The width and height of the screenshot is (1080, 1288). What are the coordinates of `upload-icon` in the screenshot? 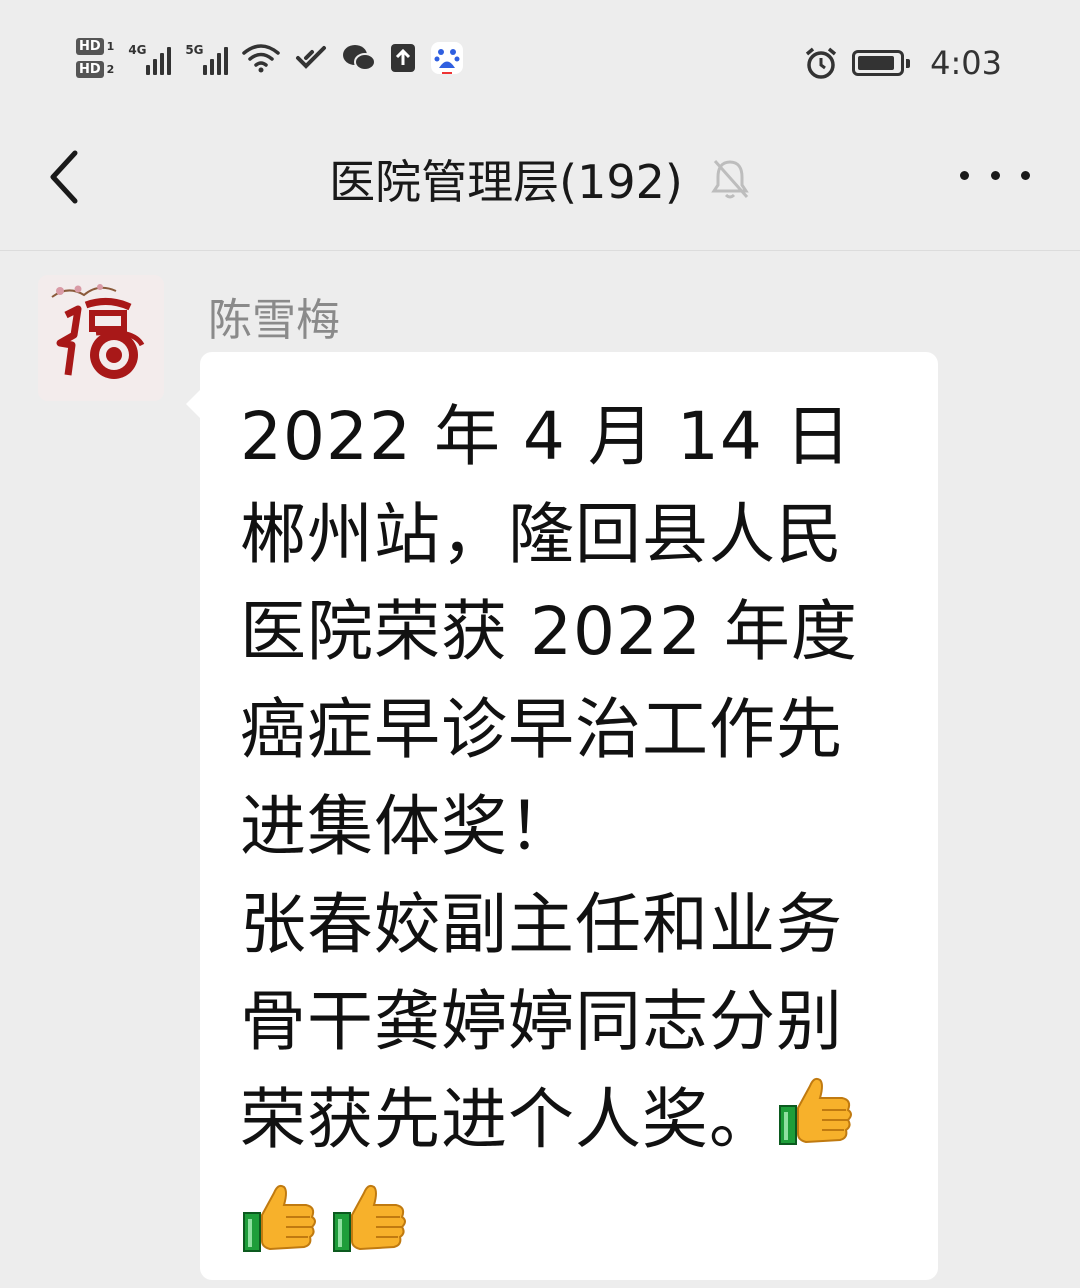 It's located at (403, 58).